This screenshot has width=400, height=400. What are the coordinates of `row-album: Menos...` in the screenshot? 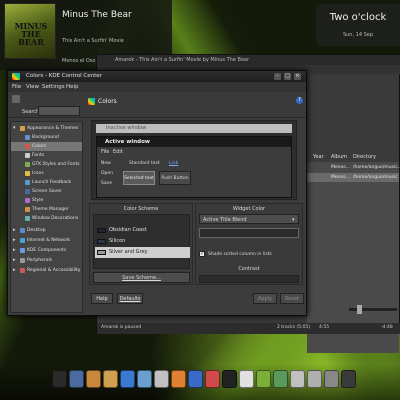 It's located at (340, 167).